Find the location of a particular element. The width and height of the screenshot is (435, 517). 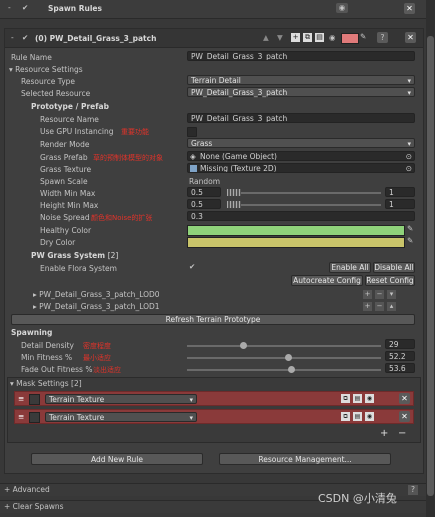

noise-spread-field: 0.3 is located at coordinates (301, 216).